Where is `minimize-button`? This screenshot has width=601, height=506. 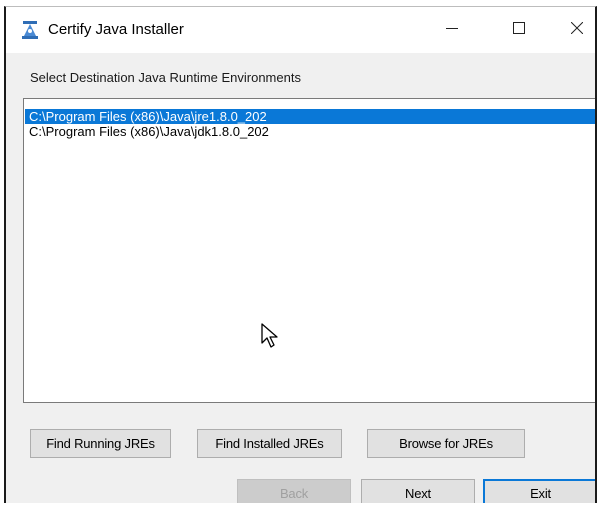
minimize-button is located at coordinates (452, 30).